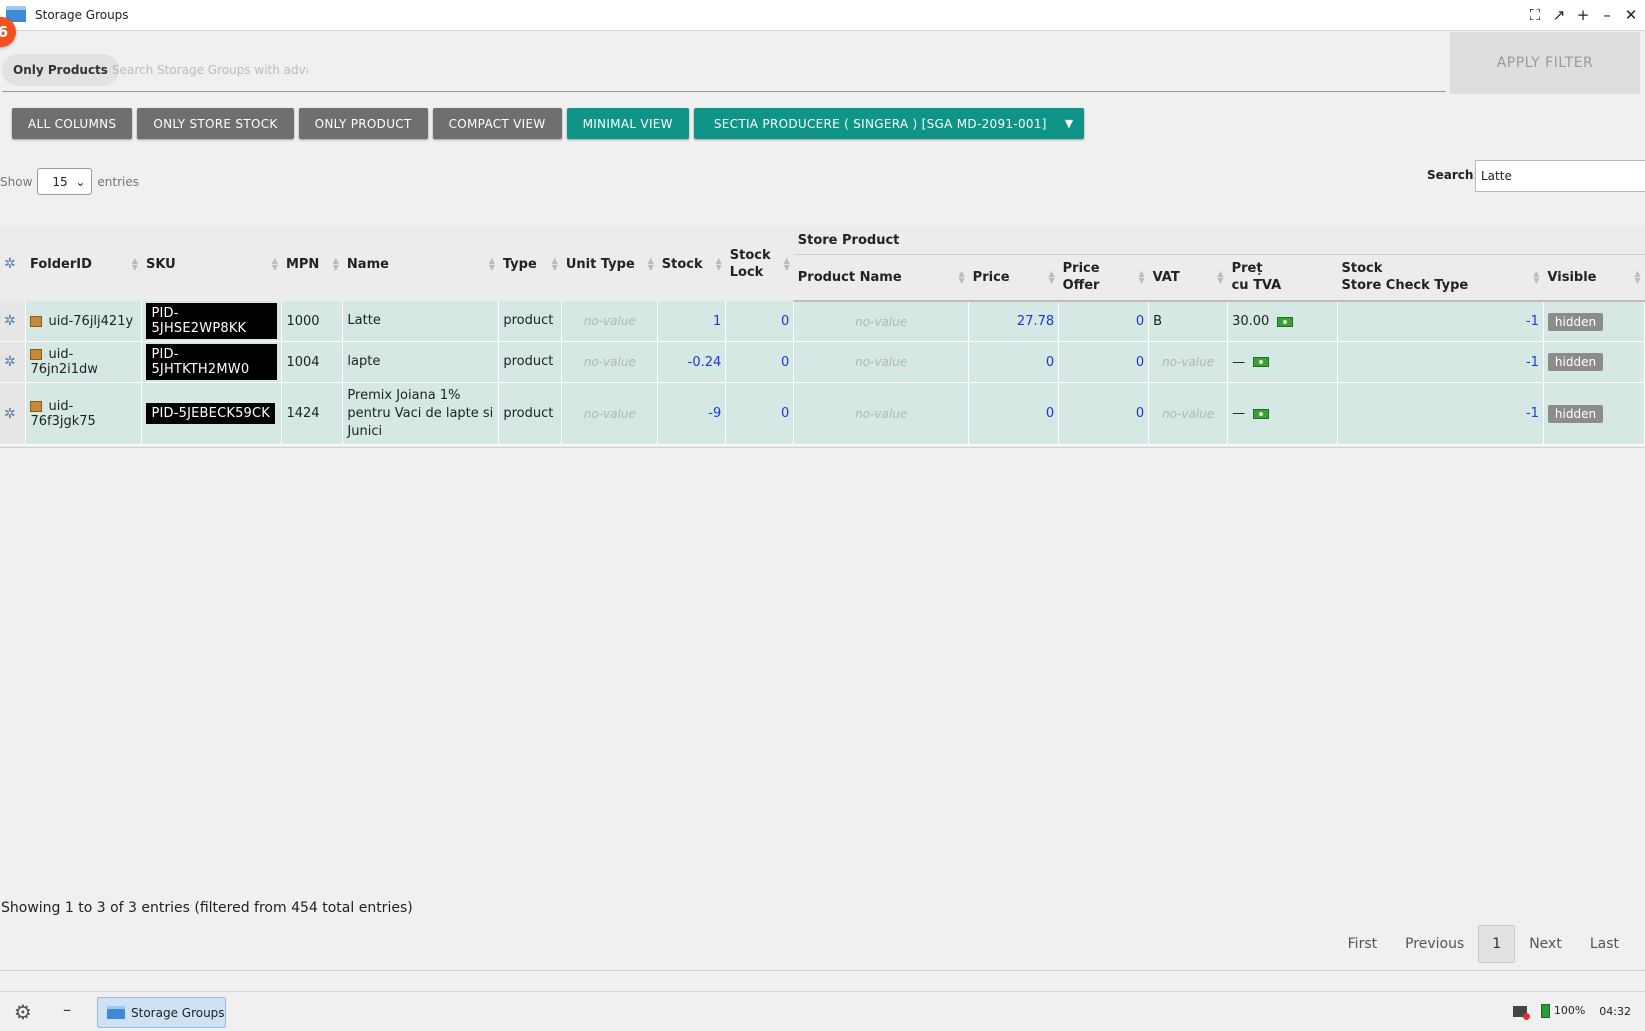 This screenshot has width=1645, height=1031. I want to click on sku-cell: PID-5JHTKTH2MW0, so click(212, 362).